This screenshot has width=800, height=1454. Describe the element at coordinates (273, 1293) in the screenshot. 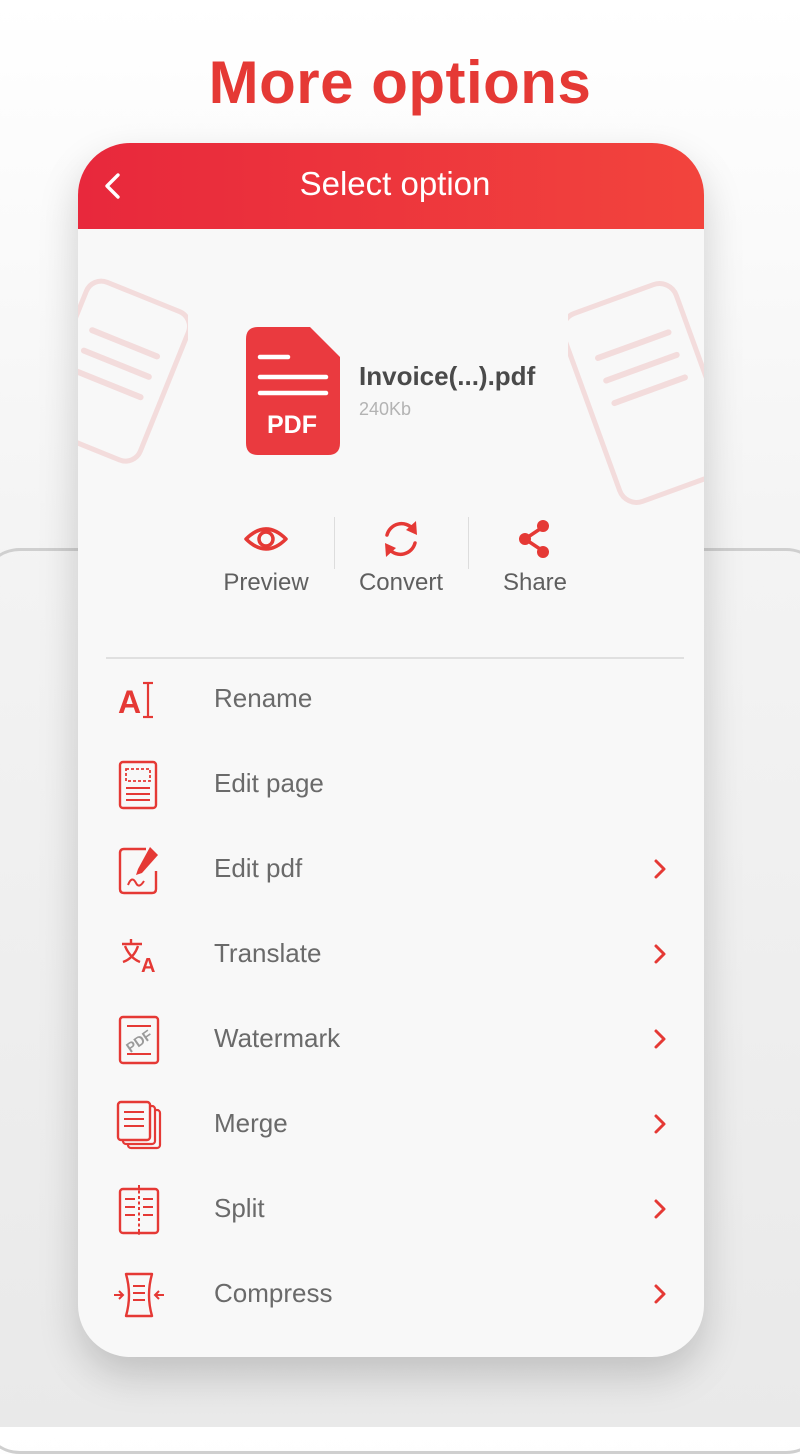

I see `menu-item-label: Compress` at that location.